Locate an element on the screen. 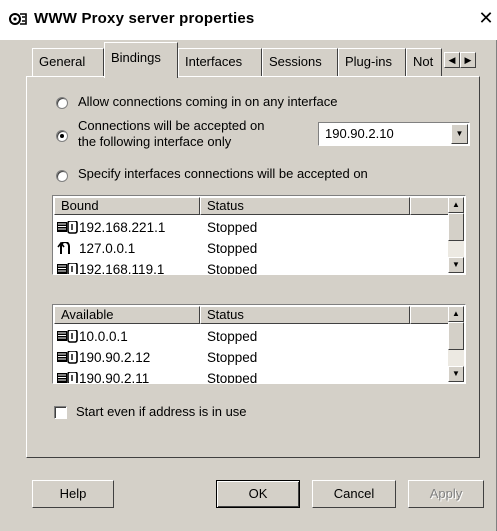 The image size is (497, 531). chevron-left-icon: ◀ is located at coordinates (452, 60).